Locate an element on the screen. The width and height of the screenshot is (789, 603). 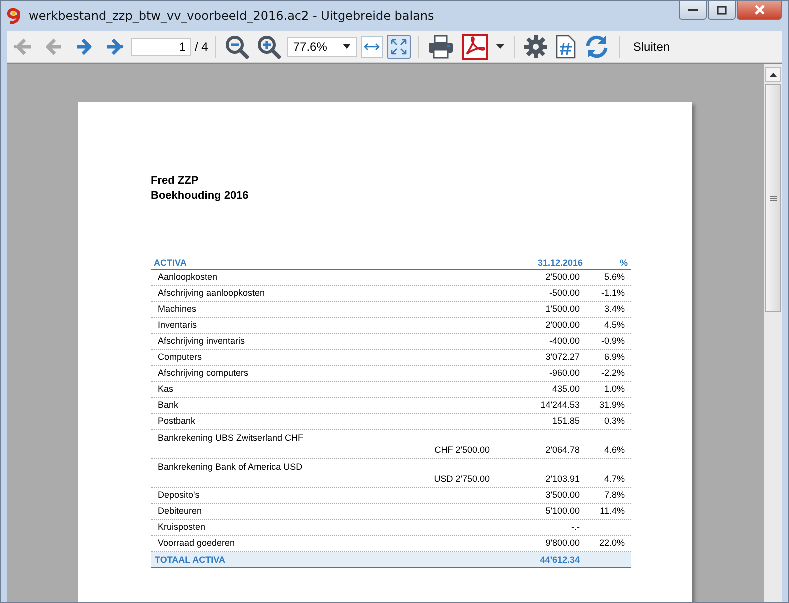
account-name: Inventaris is located at coordinates (178, 325).